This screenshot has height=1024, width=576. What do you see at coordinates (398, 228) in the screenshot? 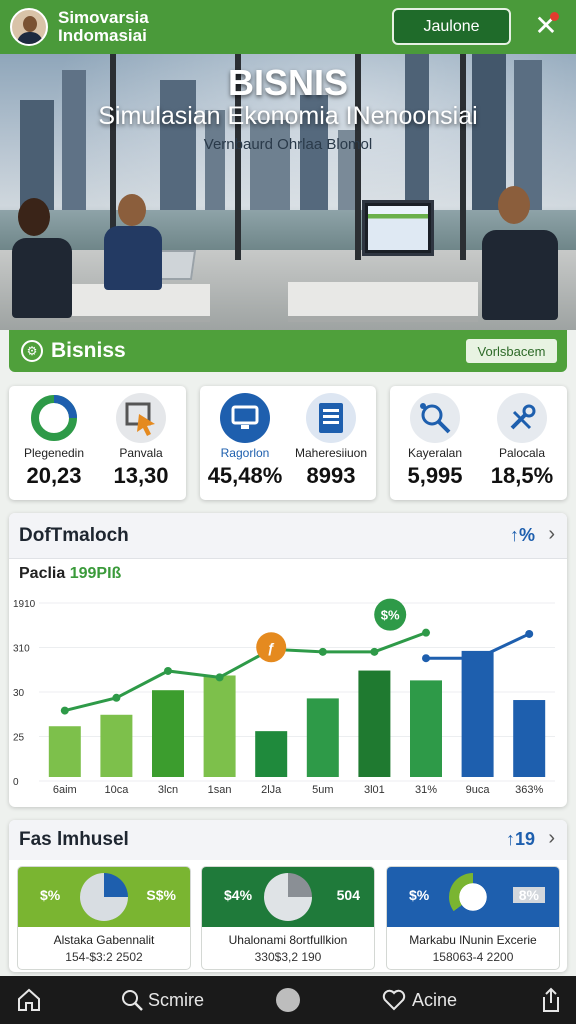
I see `monitor` at bounding box center [398, 228].